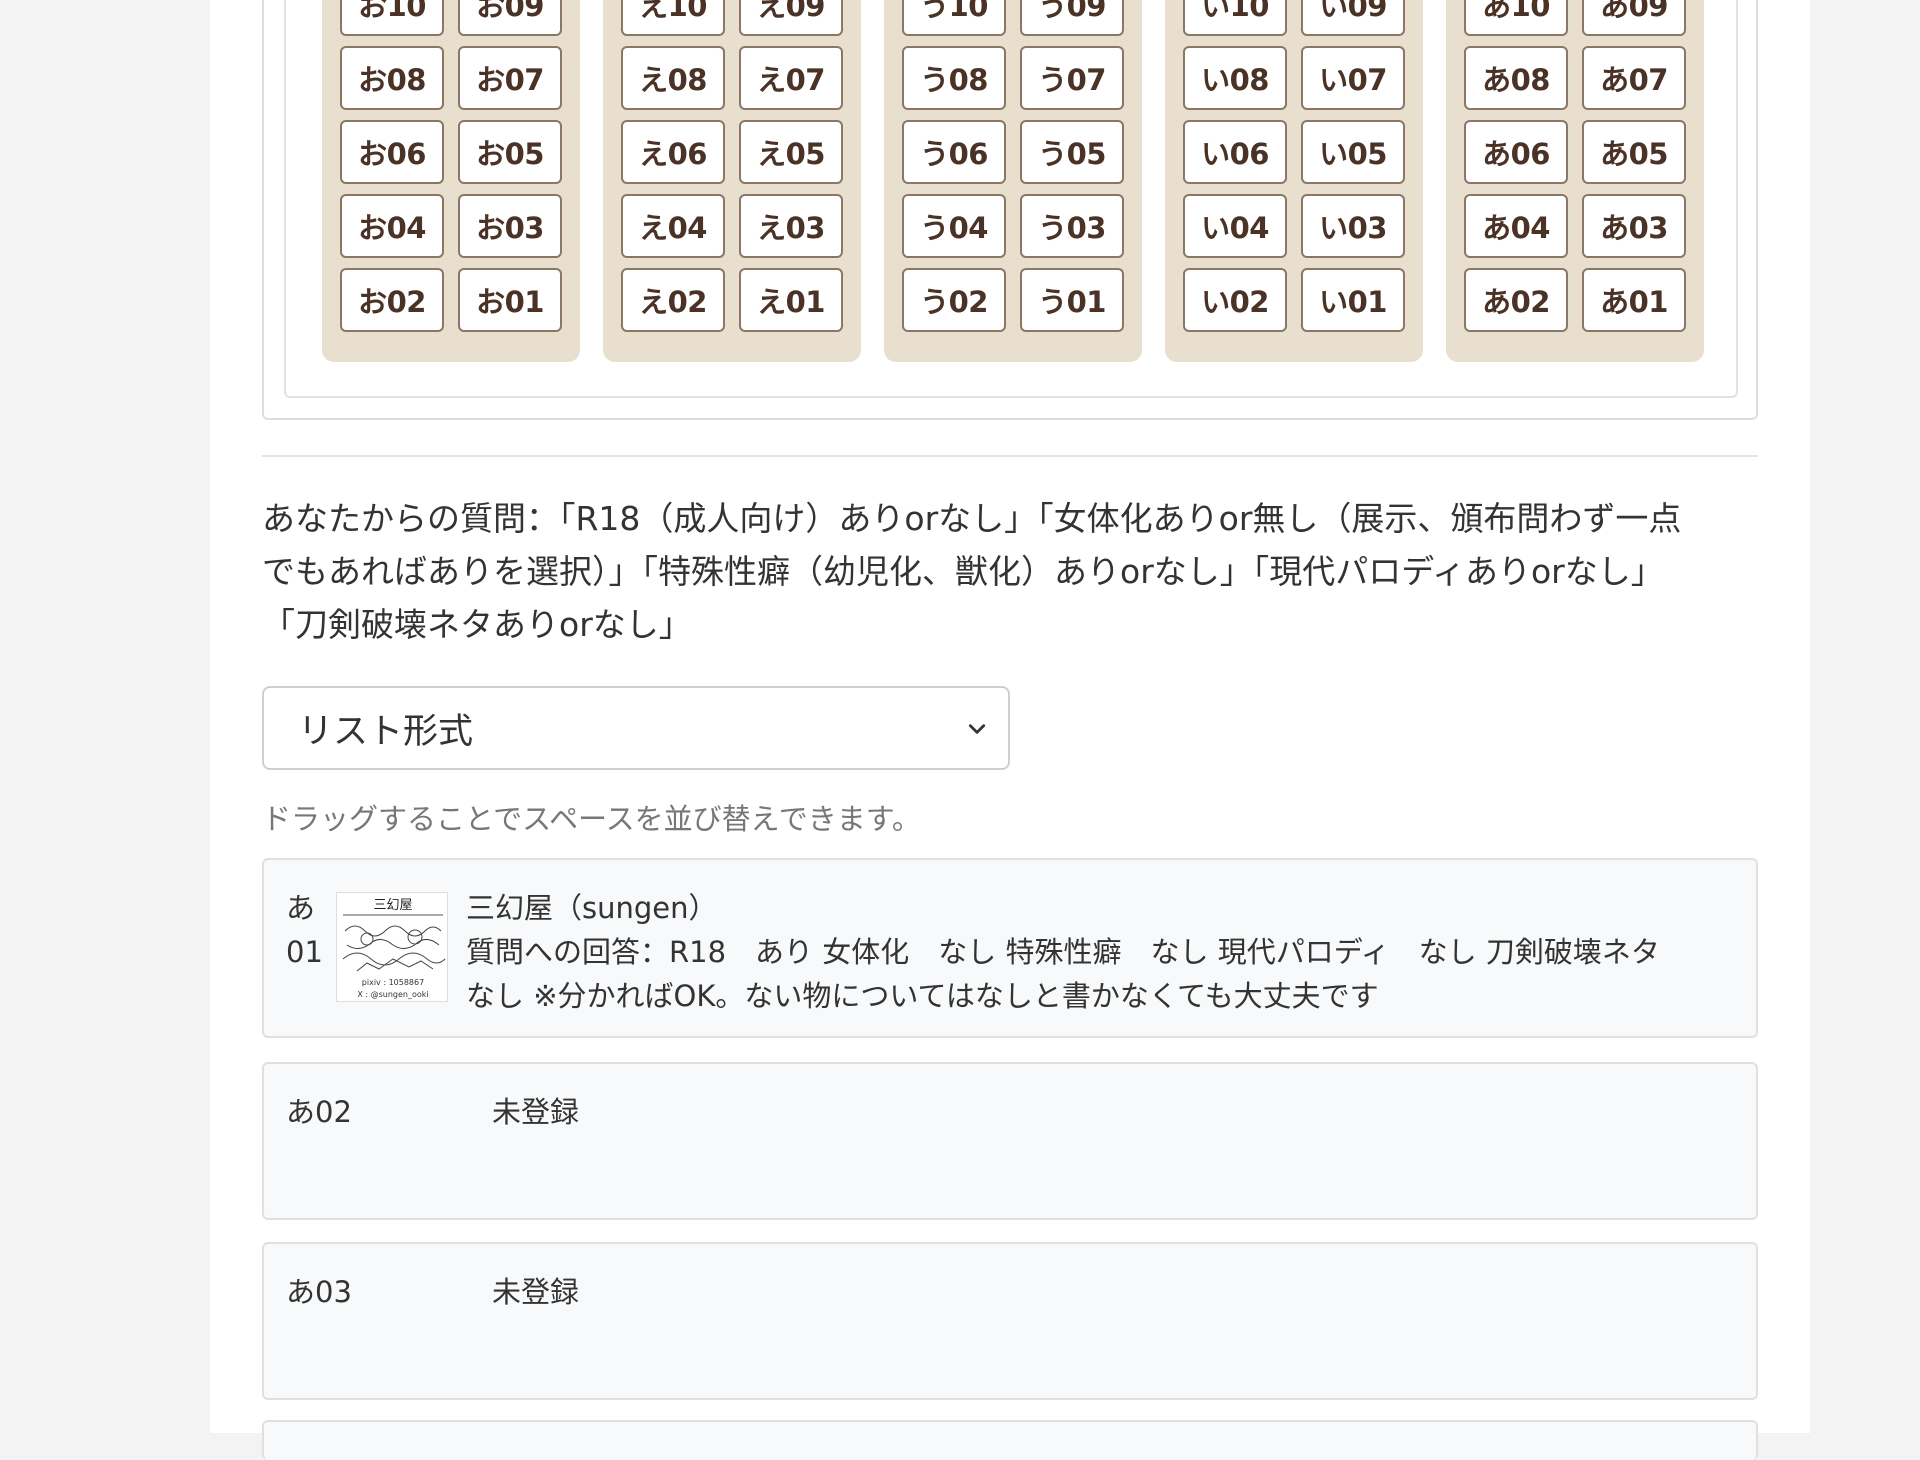 The image size is (1920, 1460). I want to click on list-item: あ02 未登録, so click(1010, 1141).